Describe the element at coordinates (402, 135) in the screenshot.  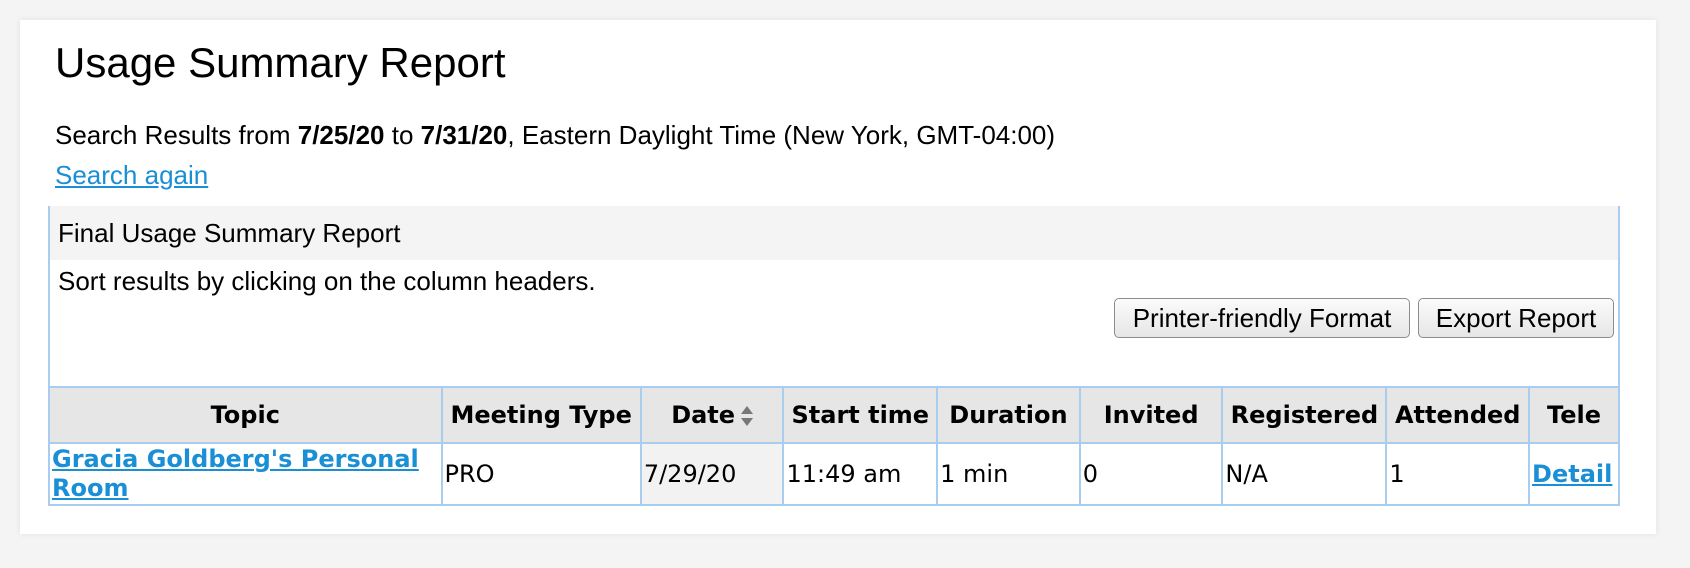
I see `to-word: to` at that location.